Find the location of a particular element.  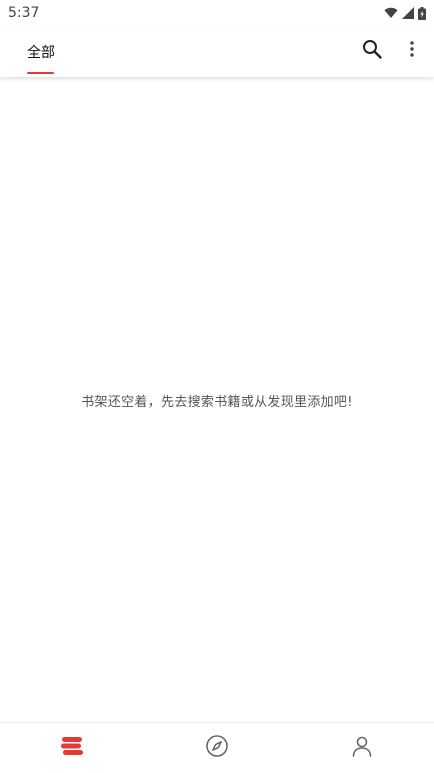

empty-bookshelf-message: 书架还空着，先去搜索书籍或从发现里添加吧! is located at coordinates (217, 402).